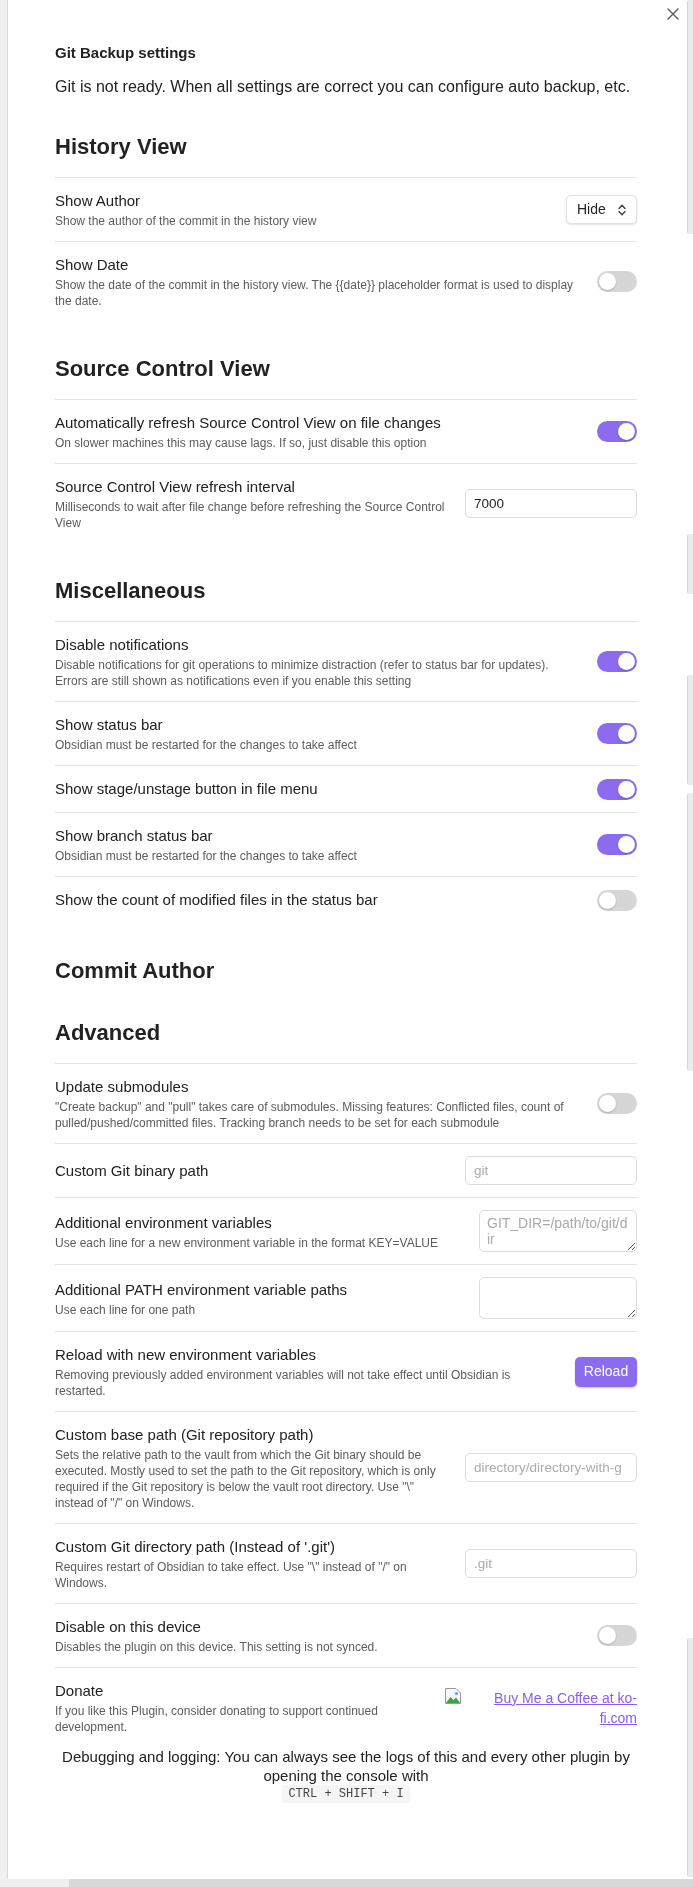 The image size is (693, 1887). What do you see at coordinates (202, 1289) in the screenshot?
I see `setting-name: Additional PATH environment variable paths` at bounding box center [202, 1289].